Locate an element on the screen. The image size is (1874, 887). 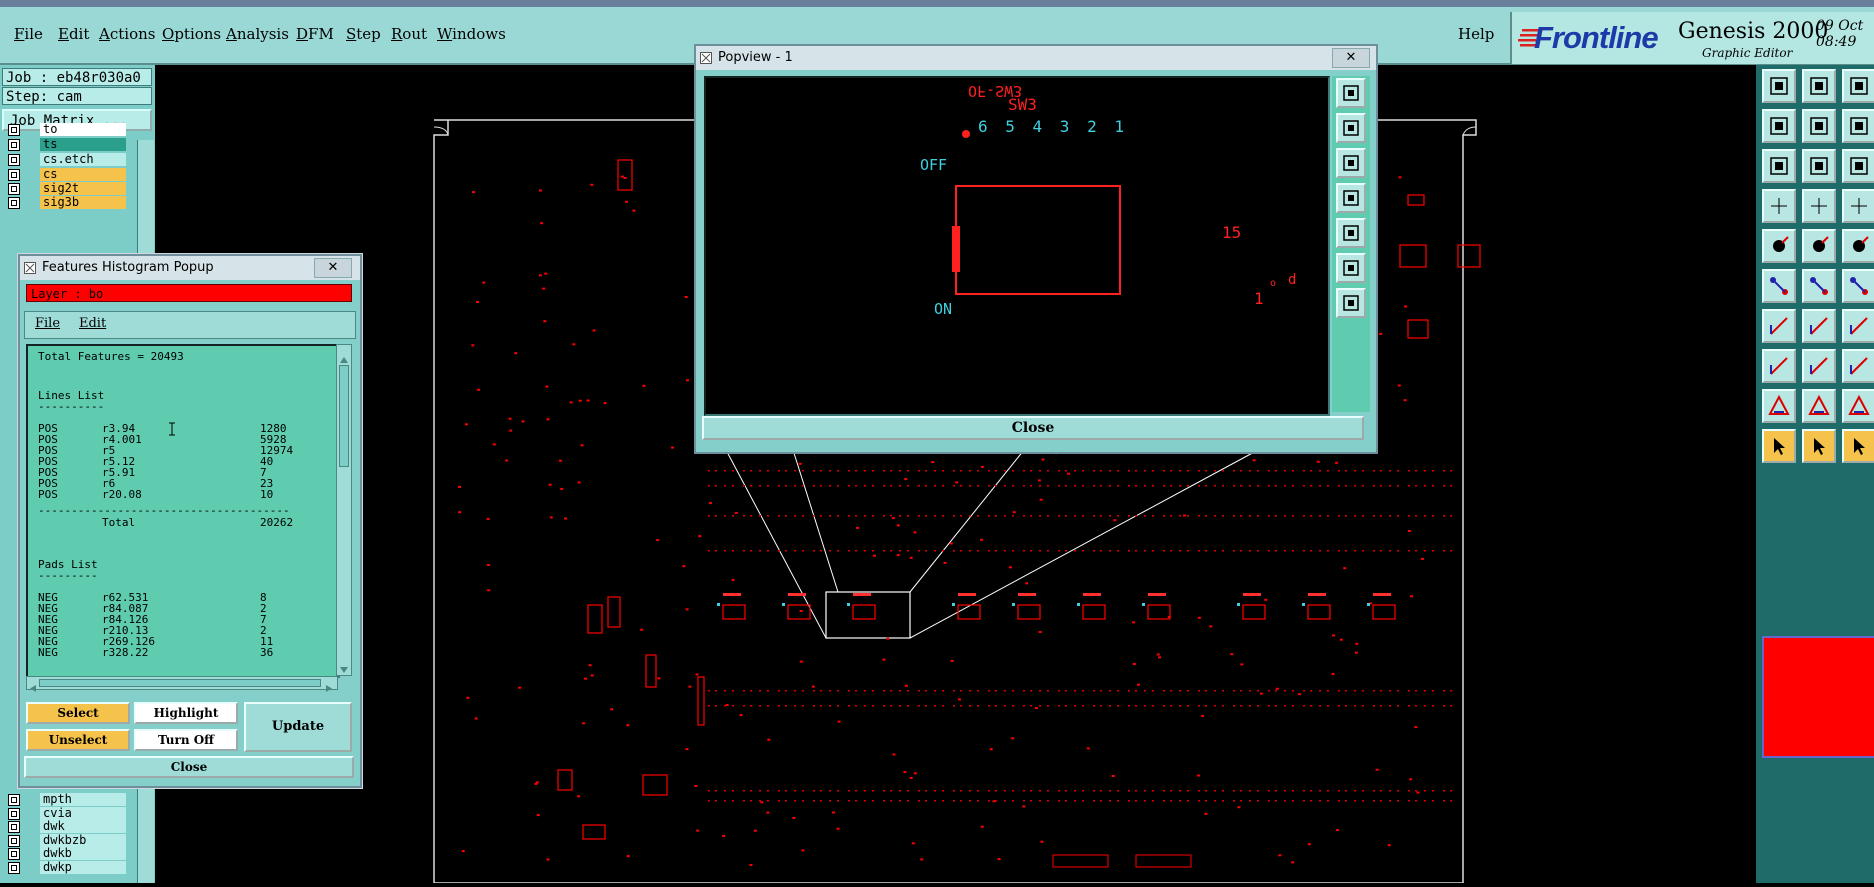
polygon-edit-icon is located at coordinates (1819, 406).